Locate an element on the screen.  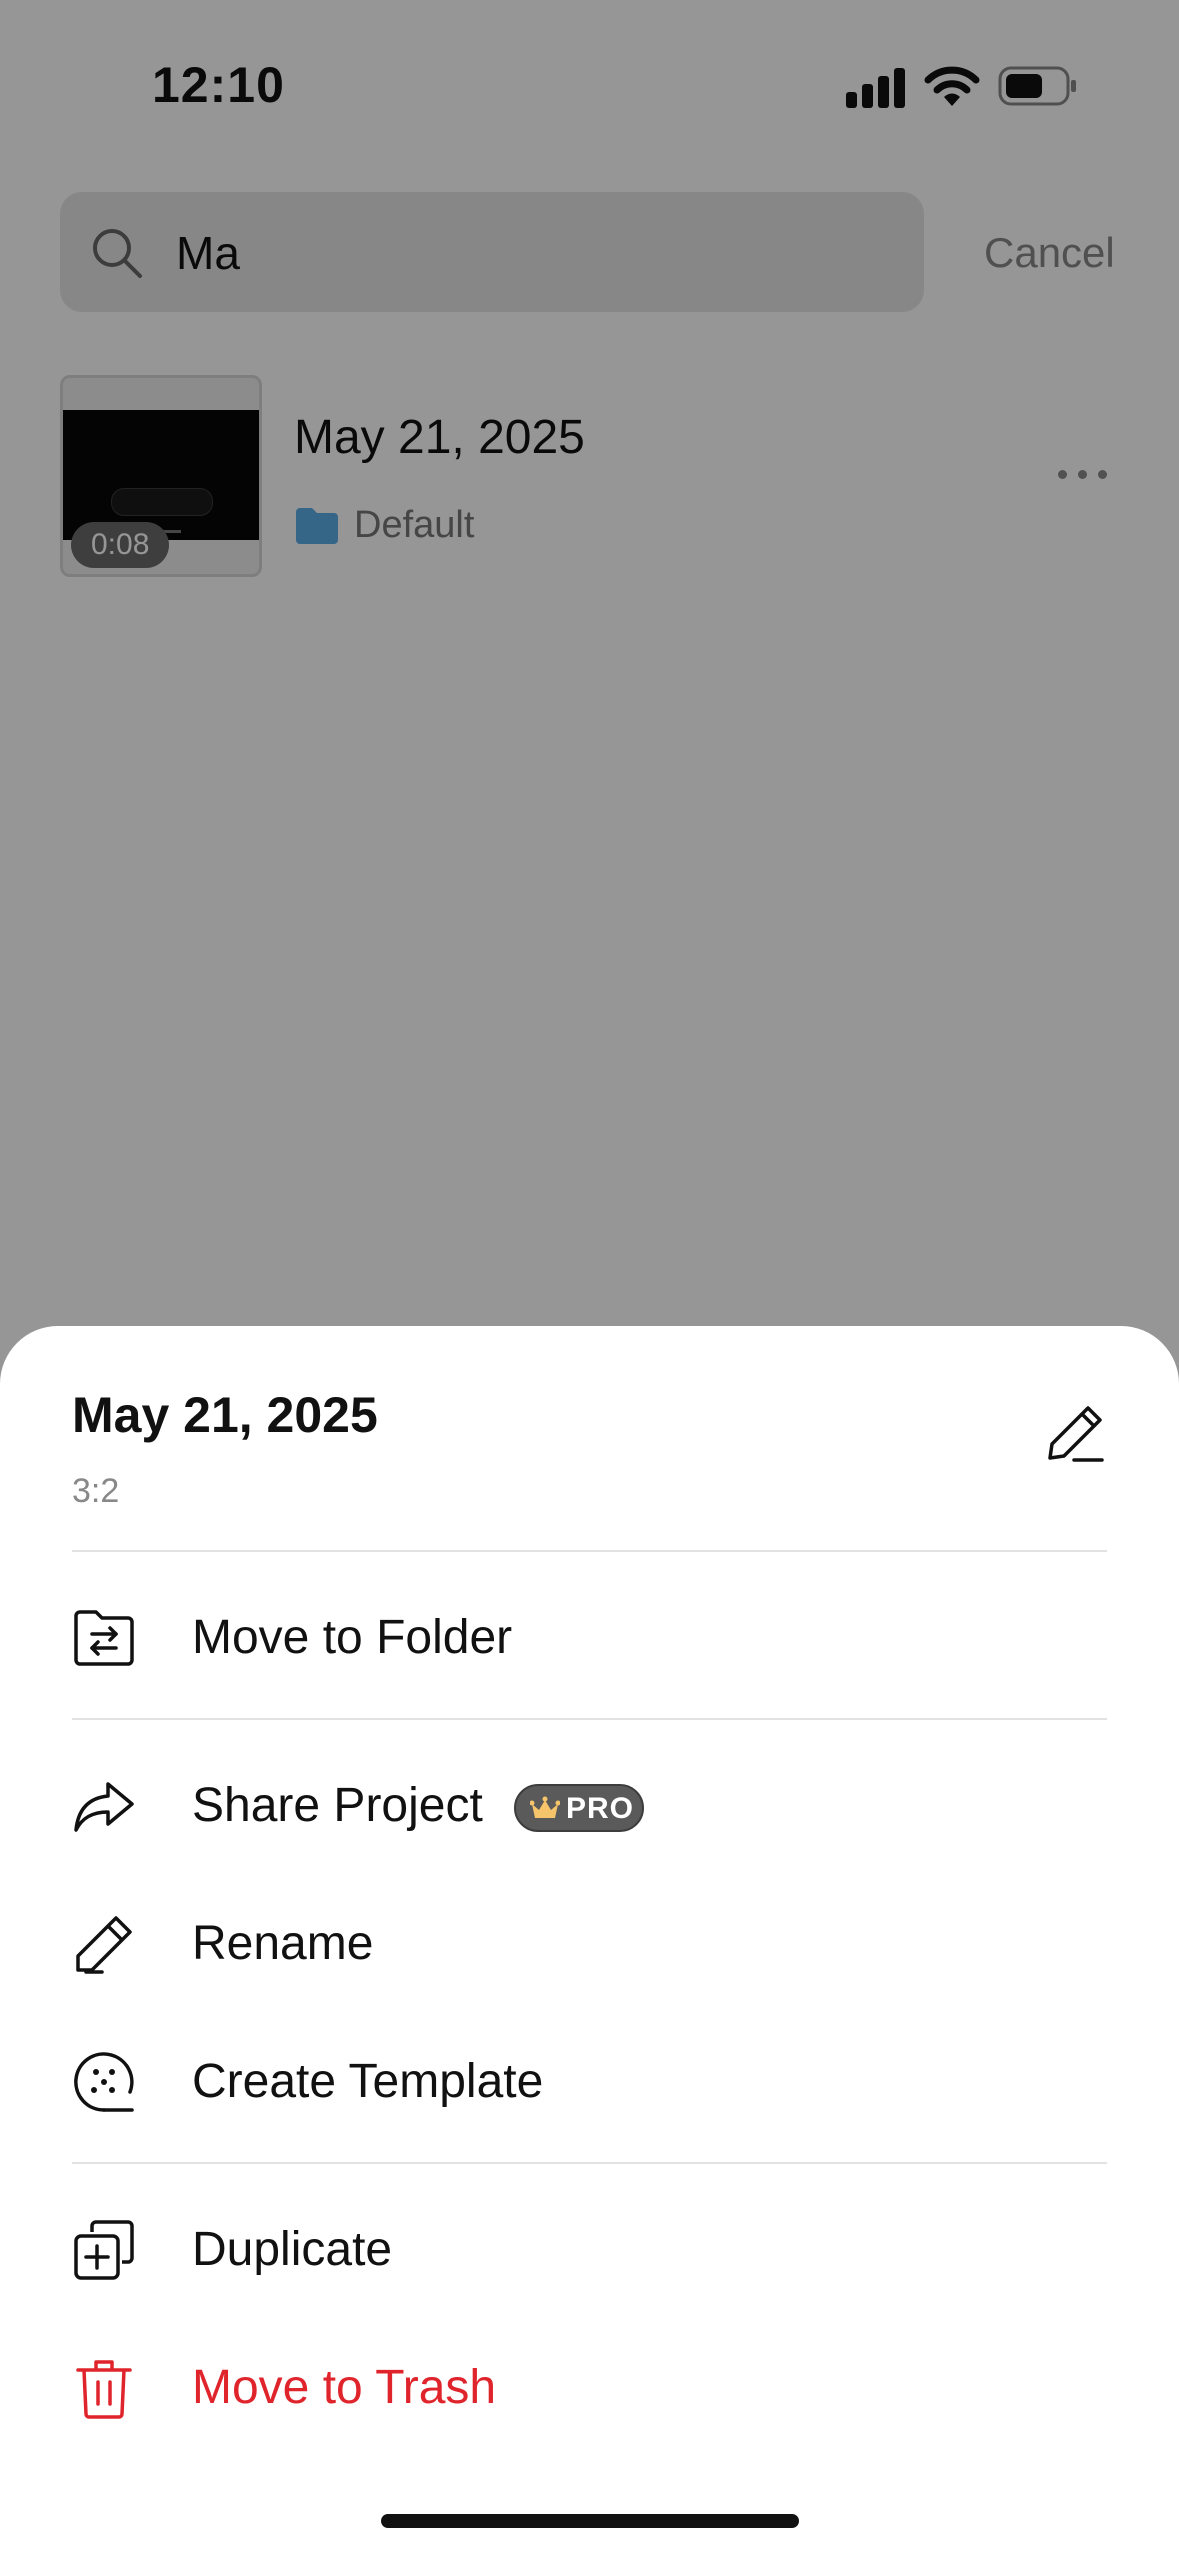
home-indicator is located at coordinates (590, 2521).